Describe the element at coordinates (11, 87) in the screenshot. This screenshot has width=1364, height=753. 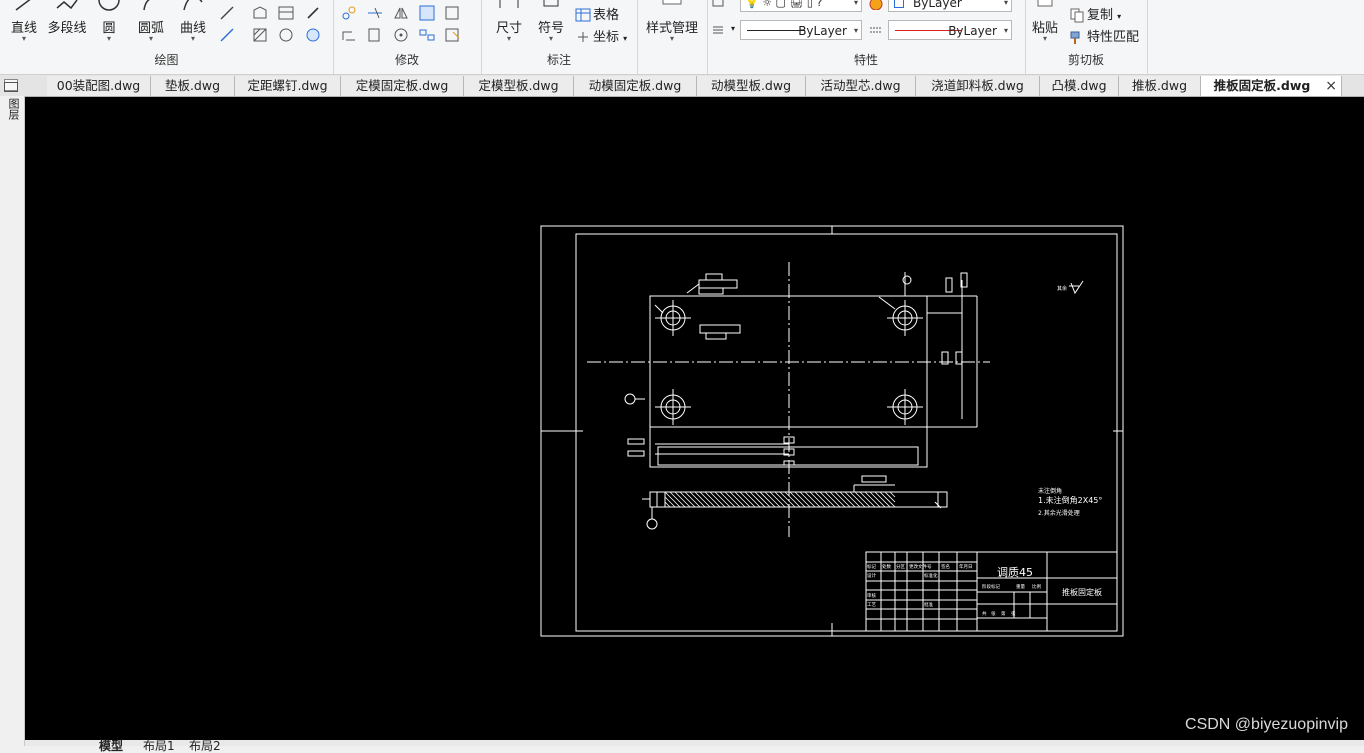
I see `layer-palette-icon` at that location.